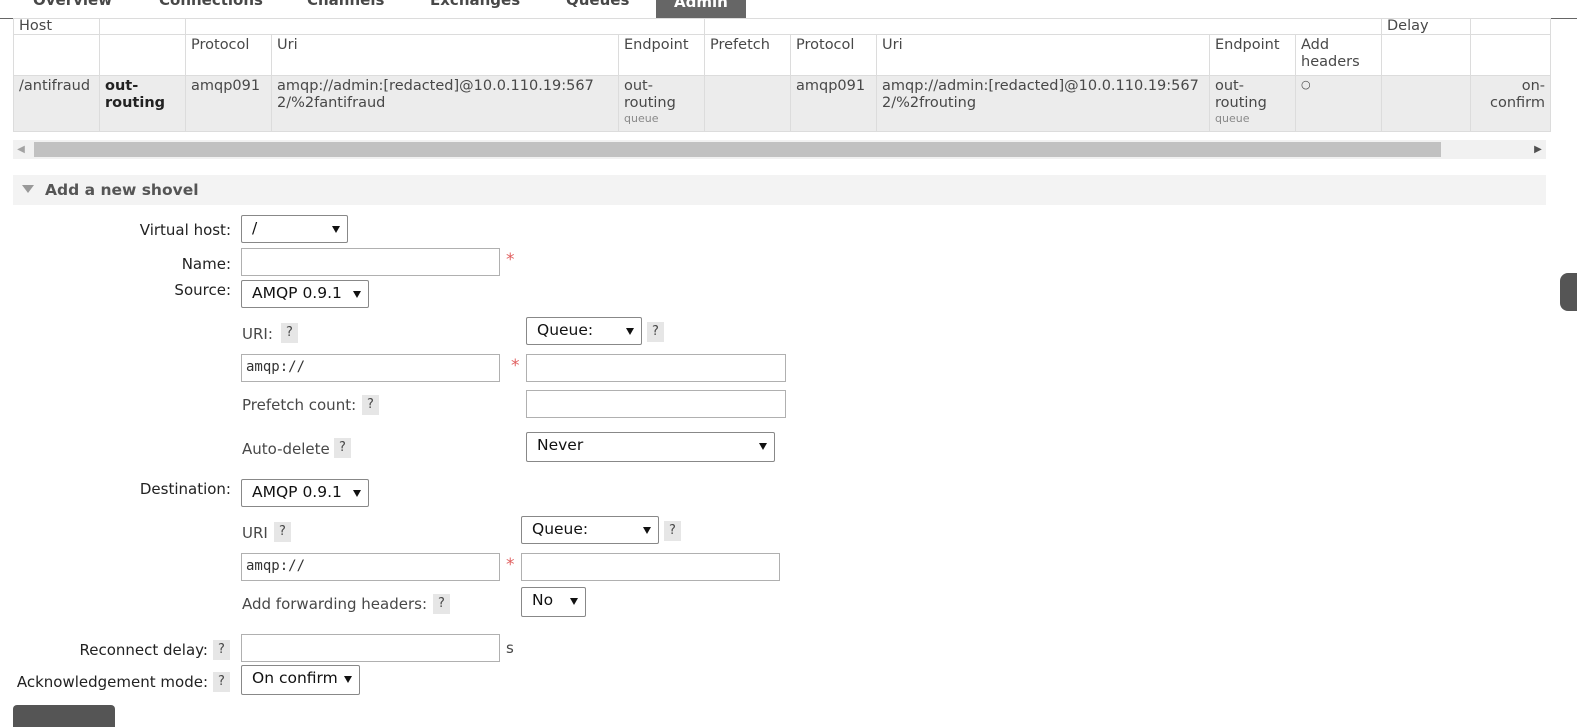 This screenshot has width=1577, height=727. I want to click on reconnect-delay-input, so click(370, 648).